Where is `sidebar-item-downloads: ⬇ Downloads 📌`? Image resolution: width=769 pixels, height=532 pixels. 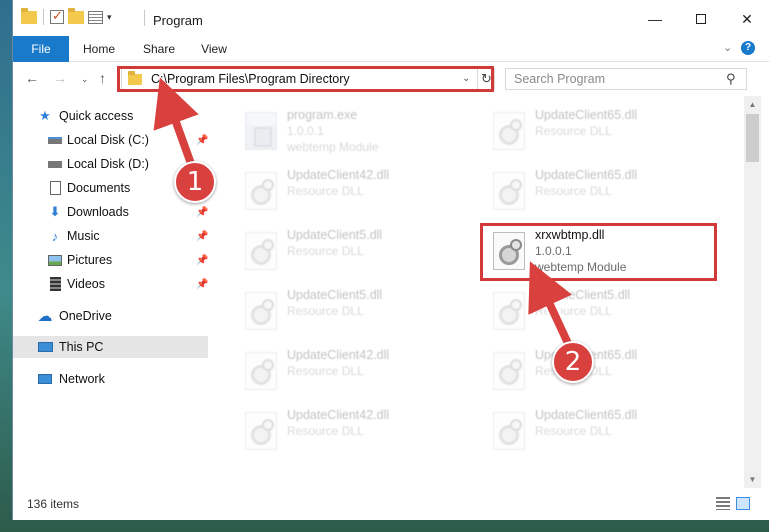
sidebar-item-downloads: ⬇ Downloads 📌 is located at coordinates (111, 212).